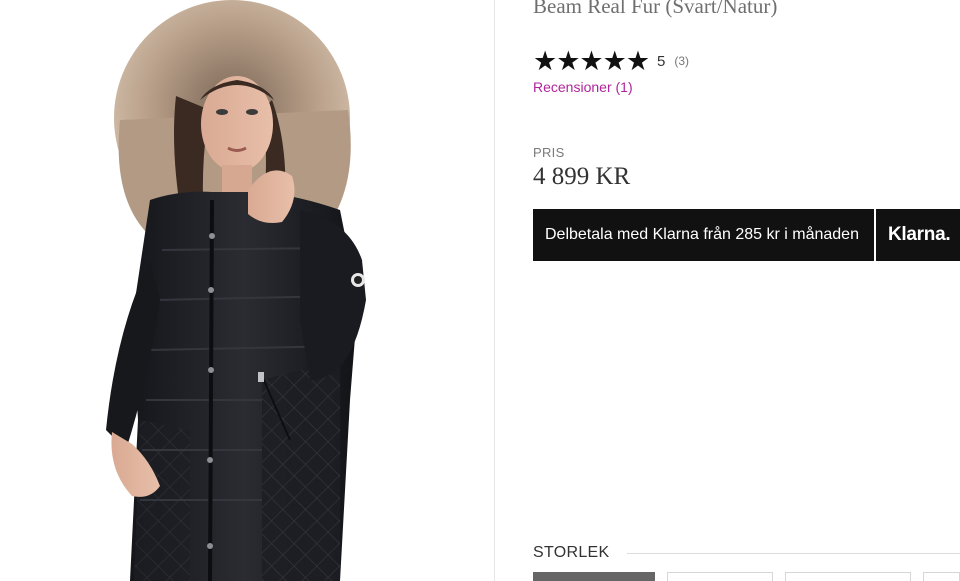 This screenshot has height=581, width=960. Describe the element at coordinates (571, 552) in the screenshot. I see `size-label: STORLEK` at that location.